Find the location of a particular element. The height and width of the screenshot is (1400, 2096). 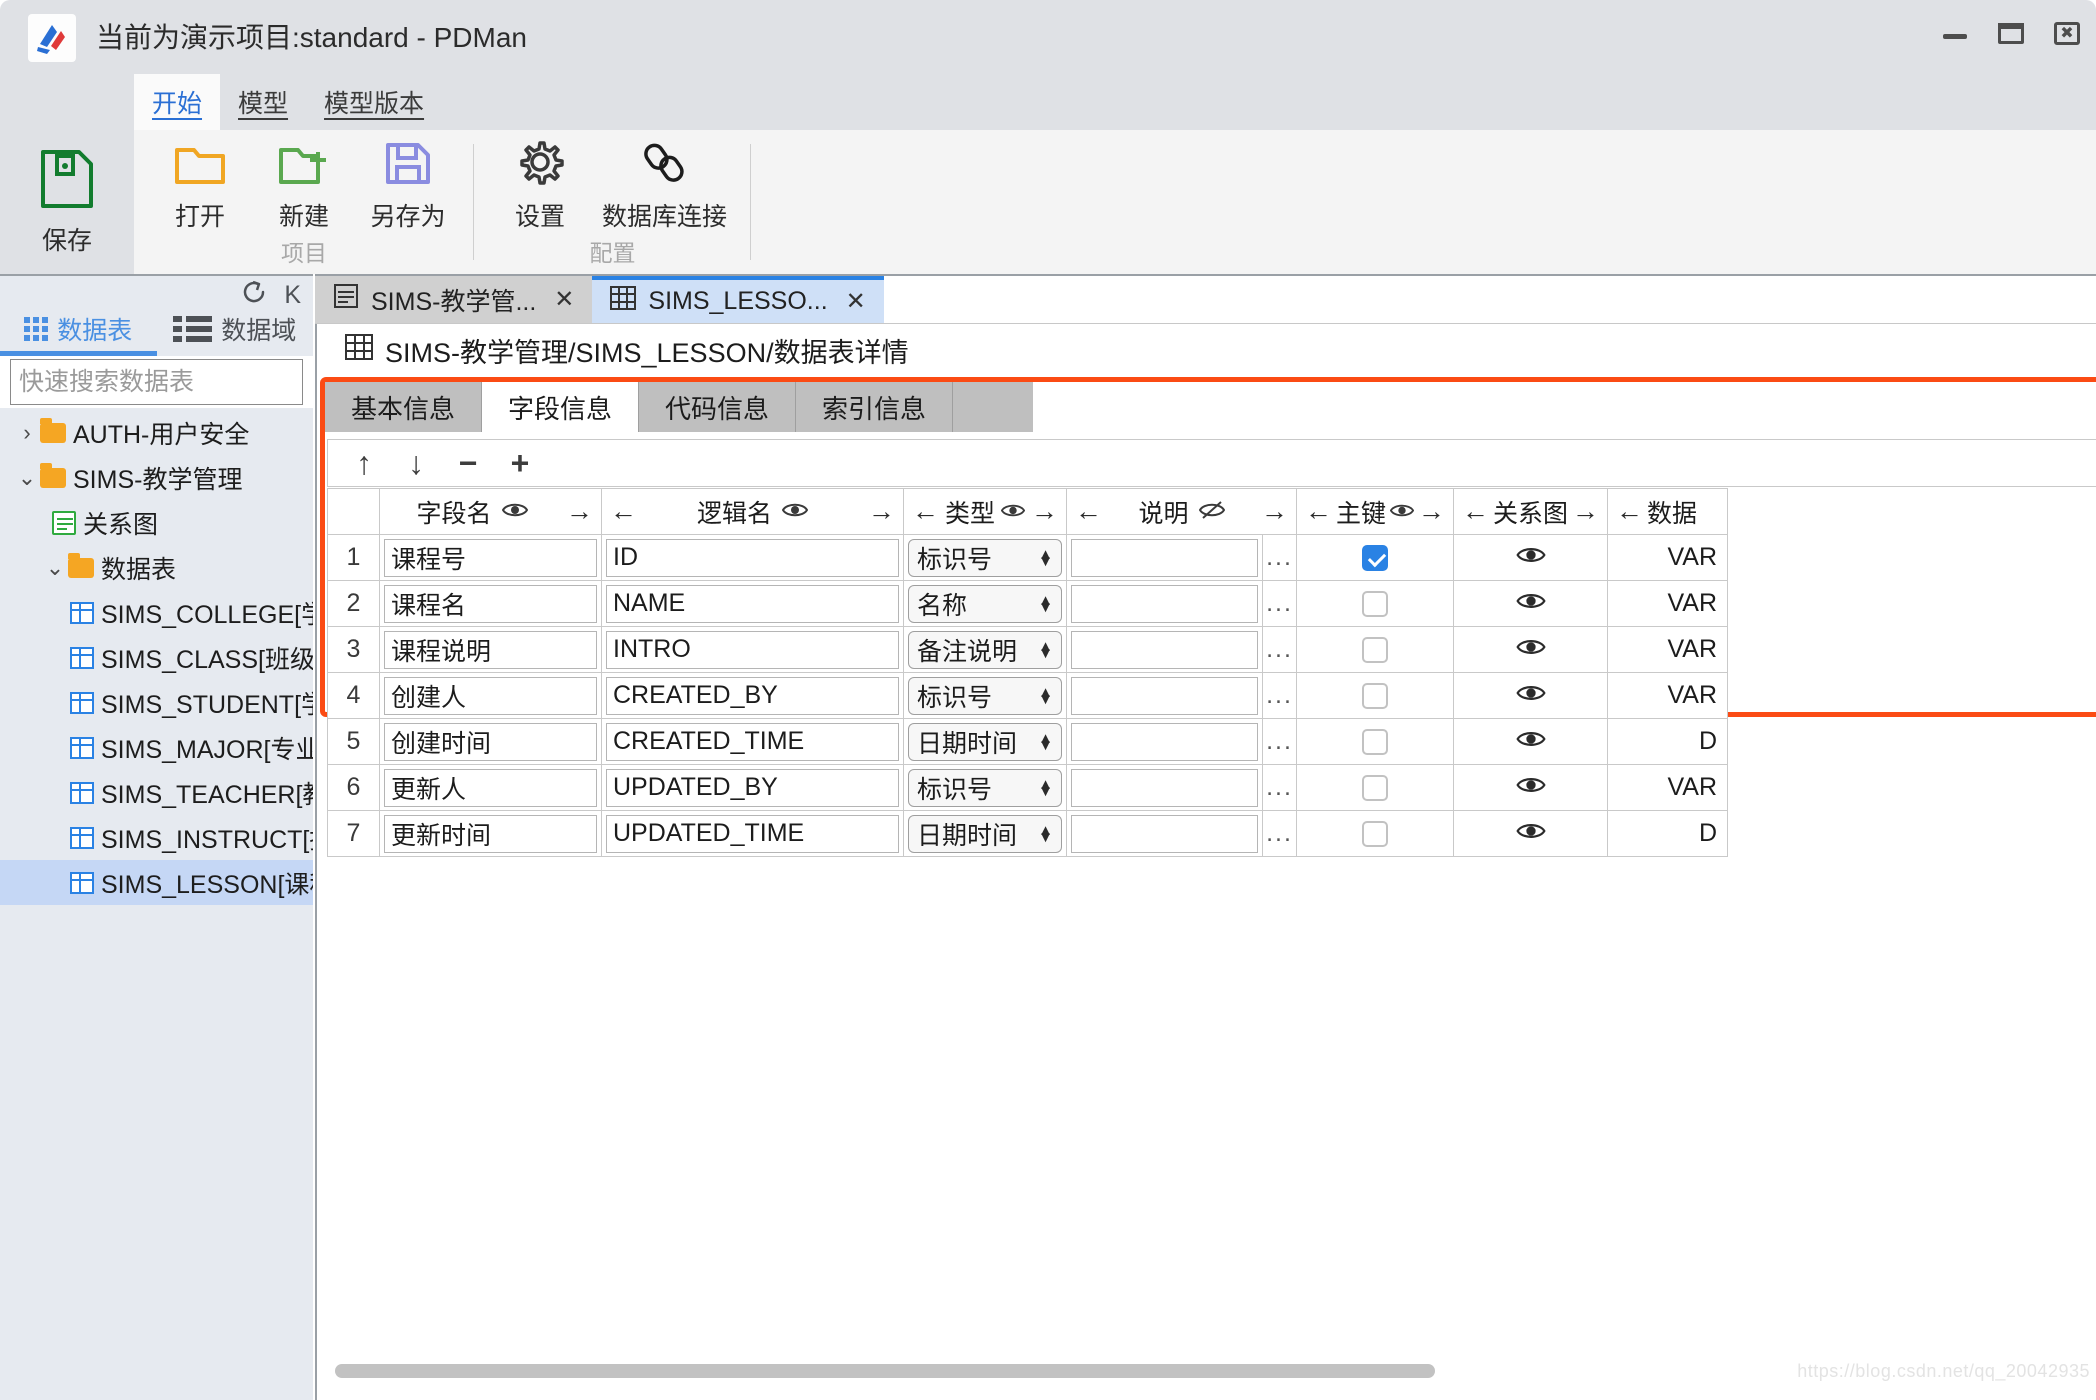

cell-type: 备注说明 ▲ ▼ is located at coordinates (985, 649).